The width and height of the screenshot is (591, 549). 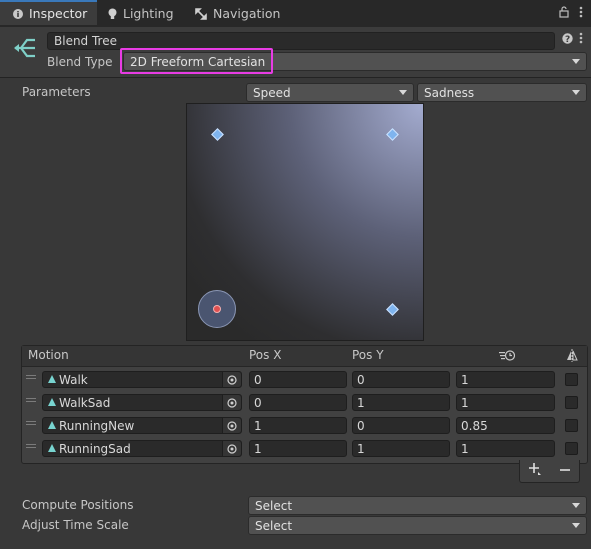 I want to click on motion-name: Walk, so click(x=73, y=379).